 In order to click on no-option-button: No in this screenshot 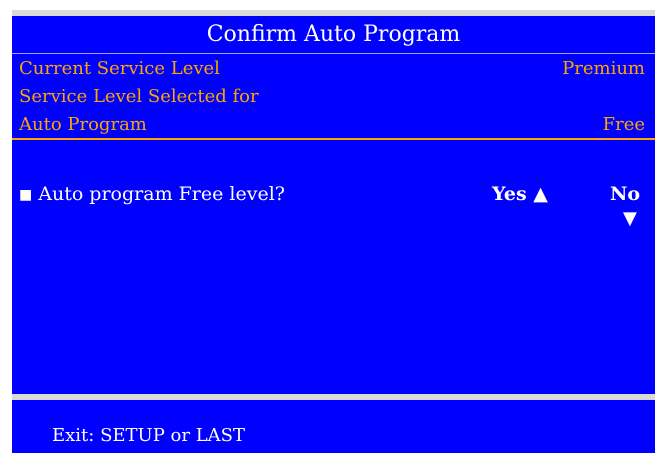, I will do `click(625, 194)`.